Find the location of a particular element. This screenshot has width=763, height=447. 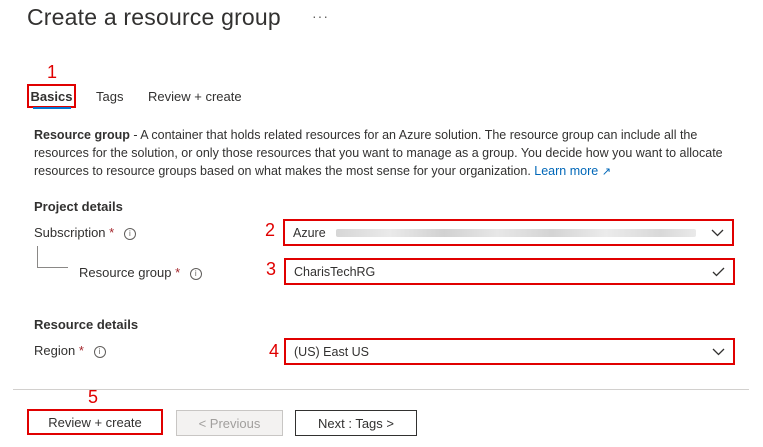

more-options-icon: ··· is located at coordinates (320, 16).